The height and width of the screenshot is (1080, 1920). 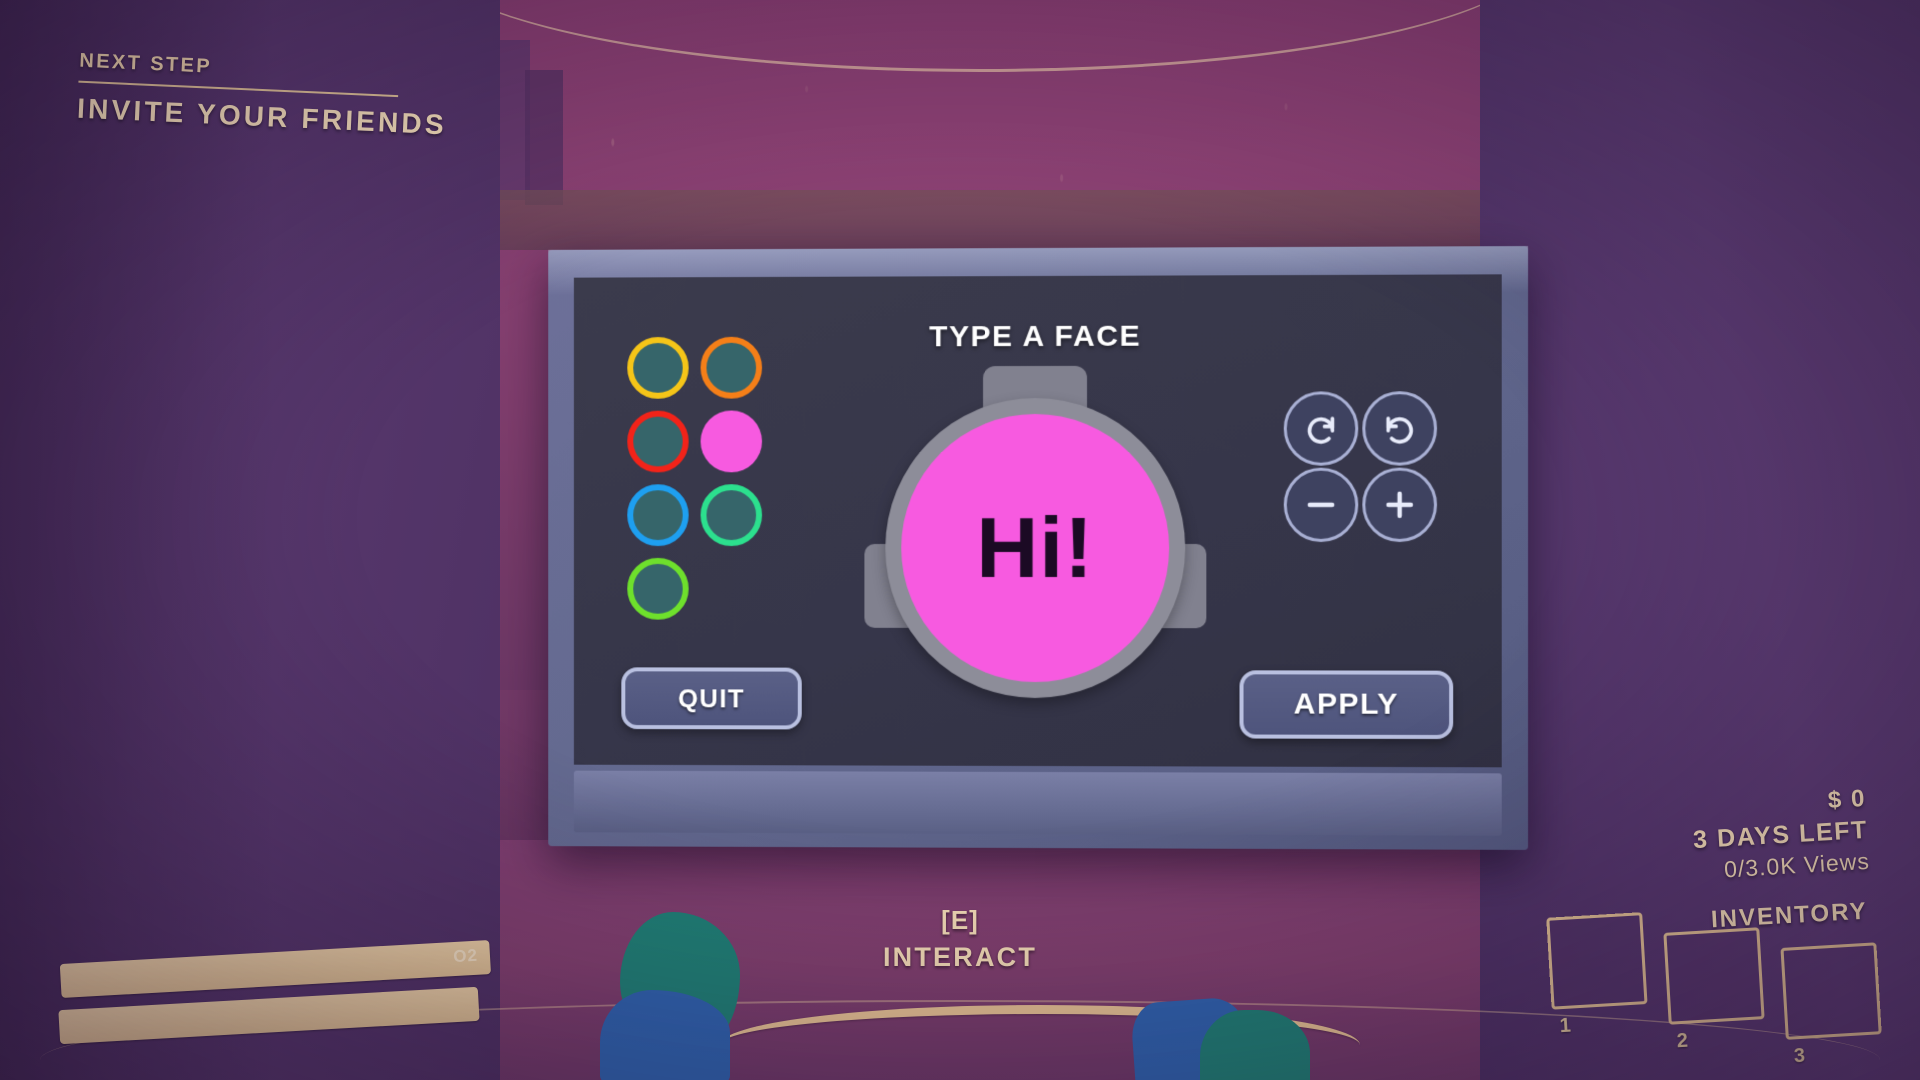 I want to click on desk-prop-blue, so click(x=665, y=1035).